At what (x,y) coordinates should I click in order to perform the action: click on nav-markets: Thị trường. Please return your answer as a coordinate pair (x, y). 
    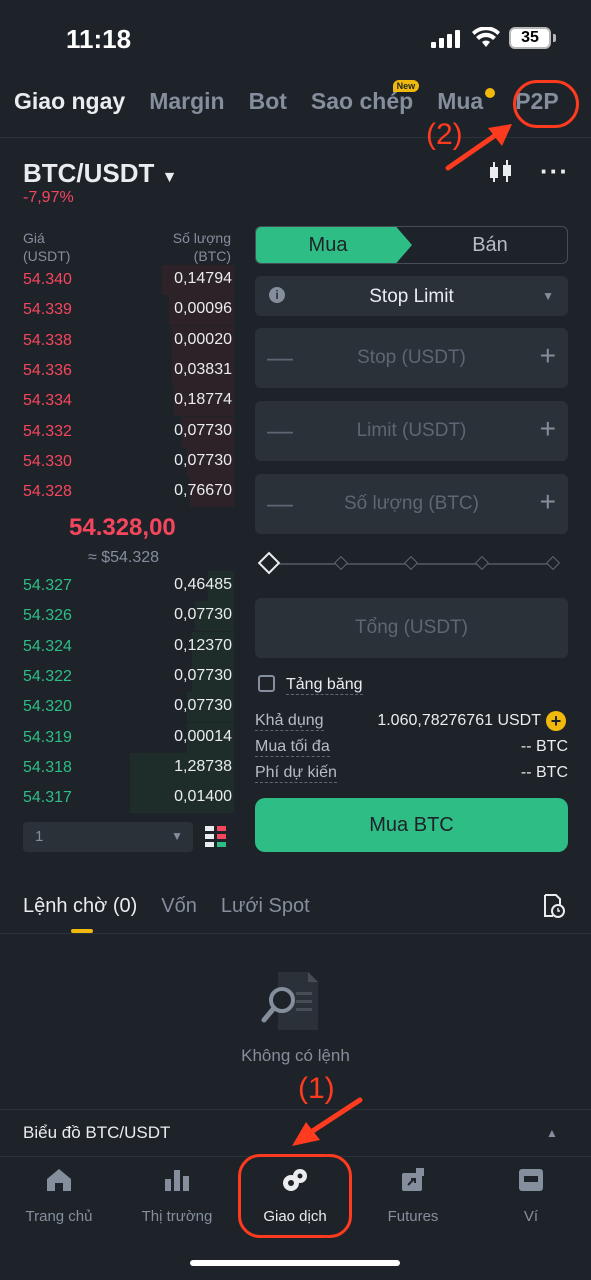
    Looking at the image, I should click on (177, 1196).